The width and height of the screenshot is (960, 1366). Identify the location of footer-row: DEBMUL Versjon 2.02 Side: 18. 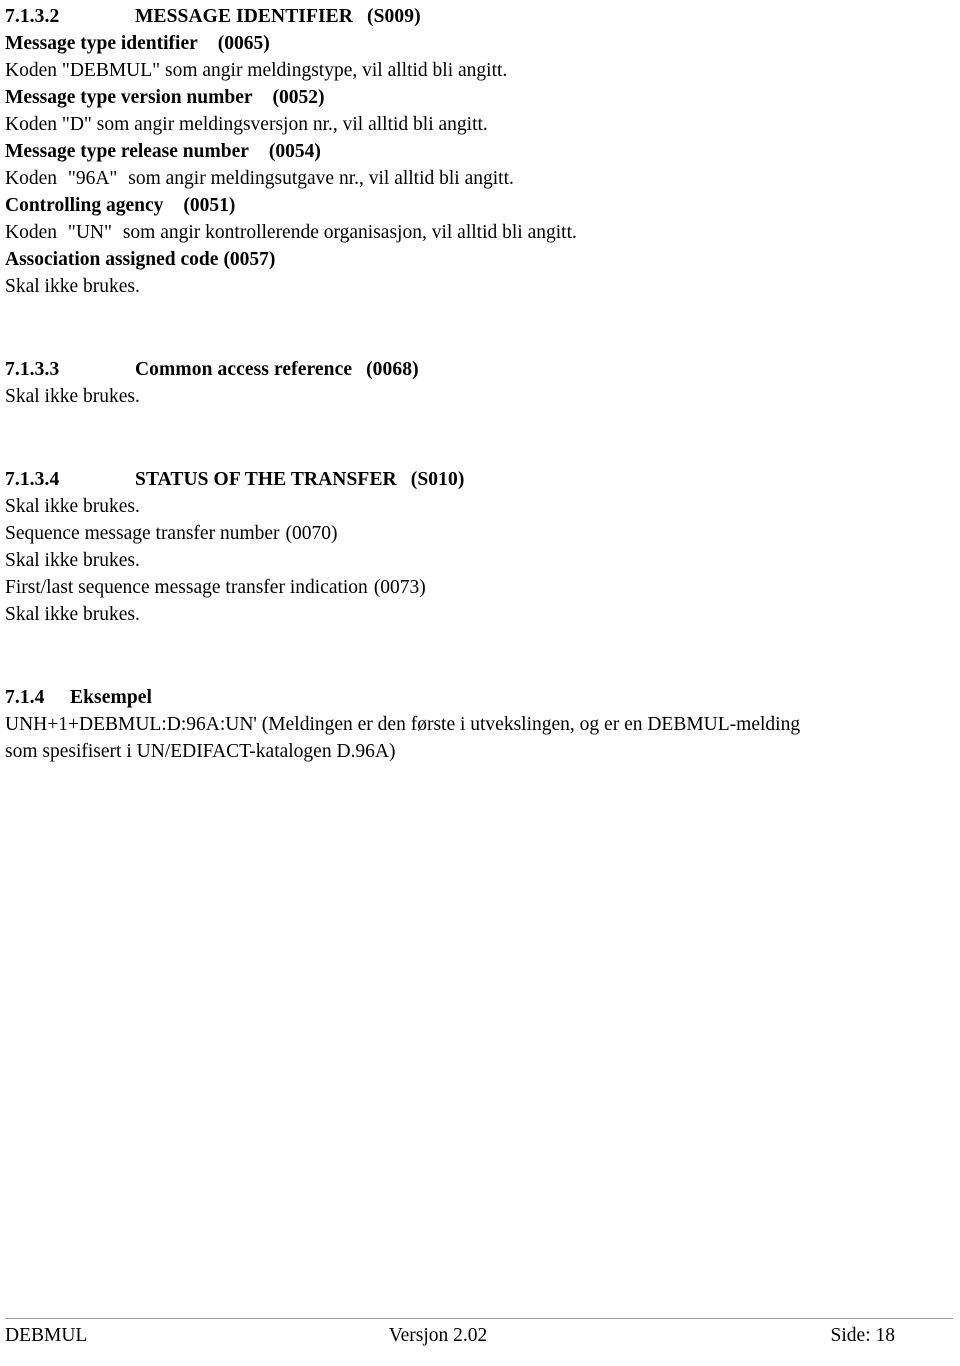
(479, 1339).